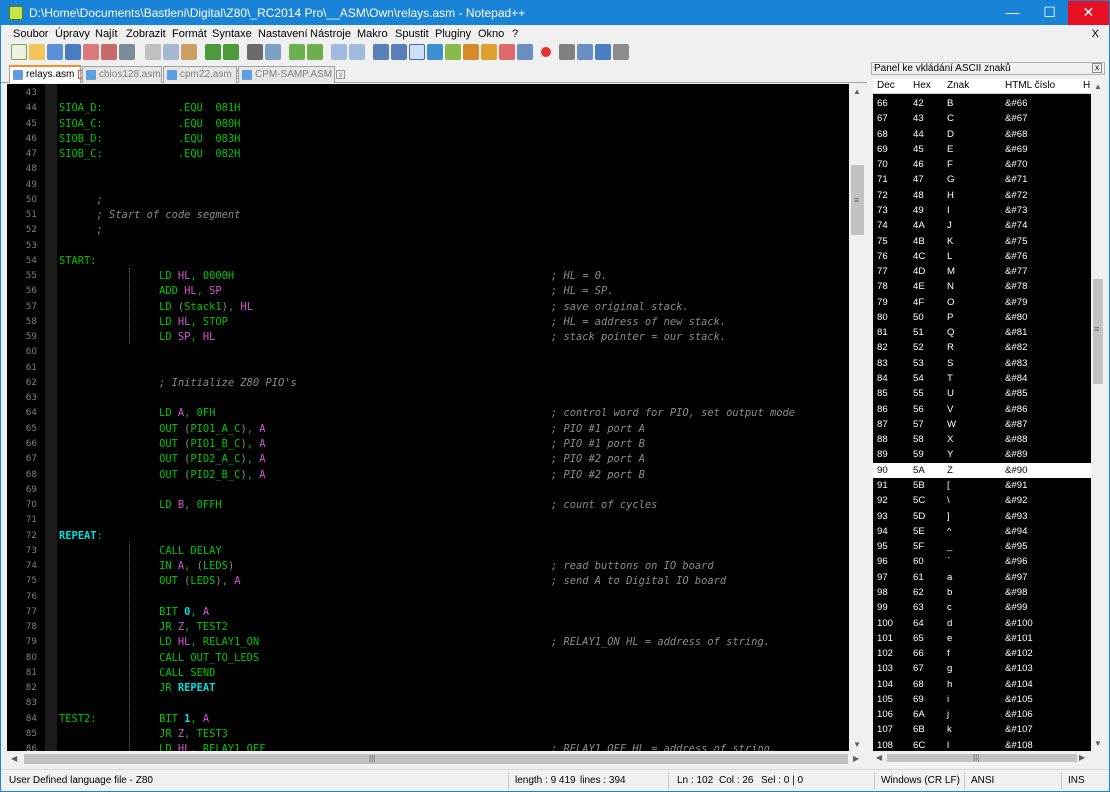 This screenshot has width=1110, height=792. Describe the element at coordinates (72, 34) in the screenshot. I see `menu-upravy: Úpravy` at that location.